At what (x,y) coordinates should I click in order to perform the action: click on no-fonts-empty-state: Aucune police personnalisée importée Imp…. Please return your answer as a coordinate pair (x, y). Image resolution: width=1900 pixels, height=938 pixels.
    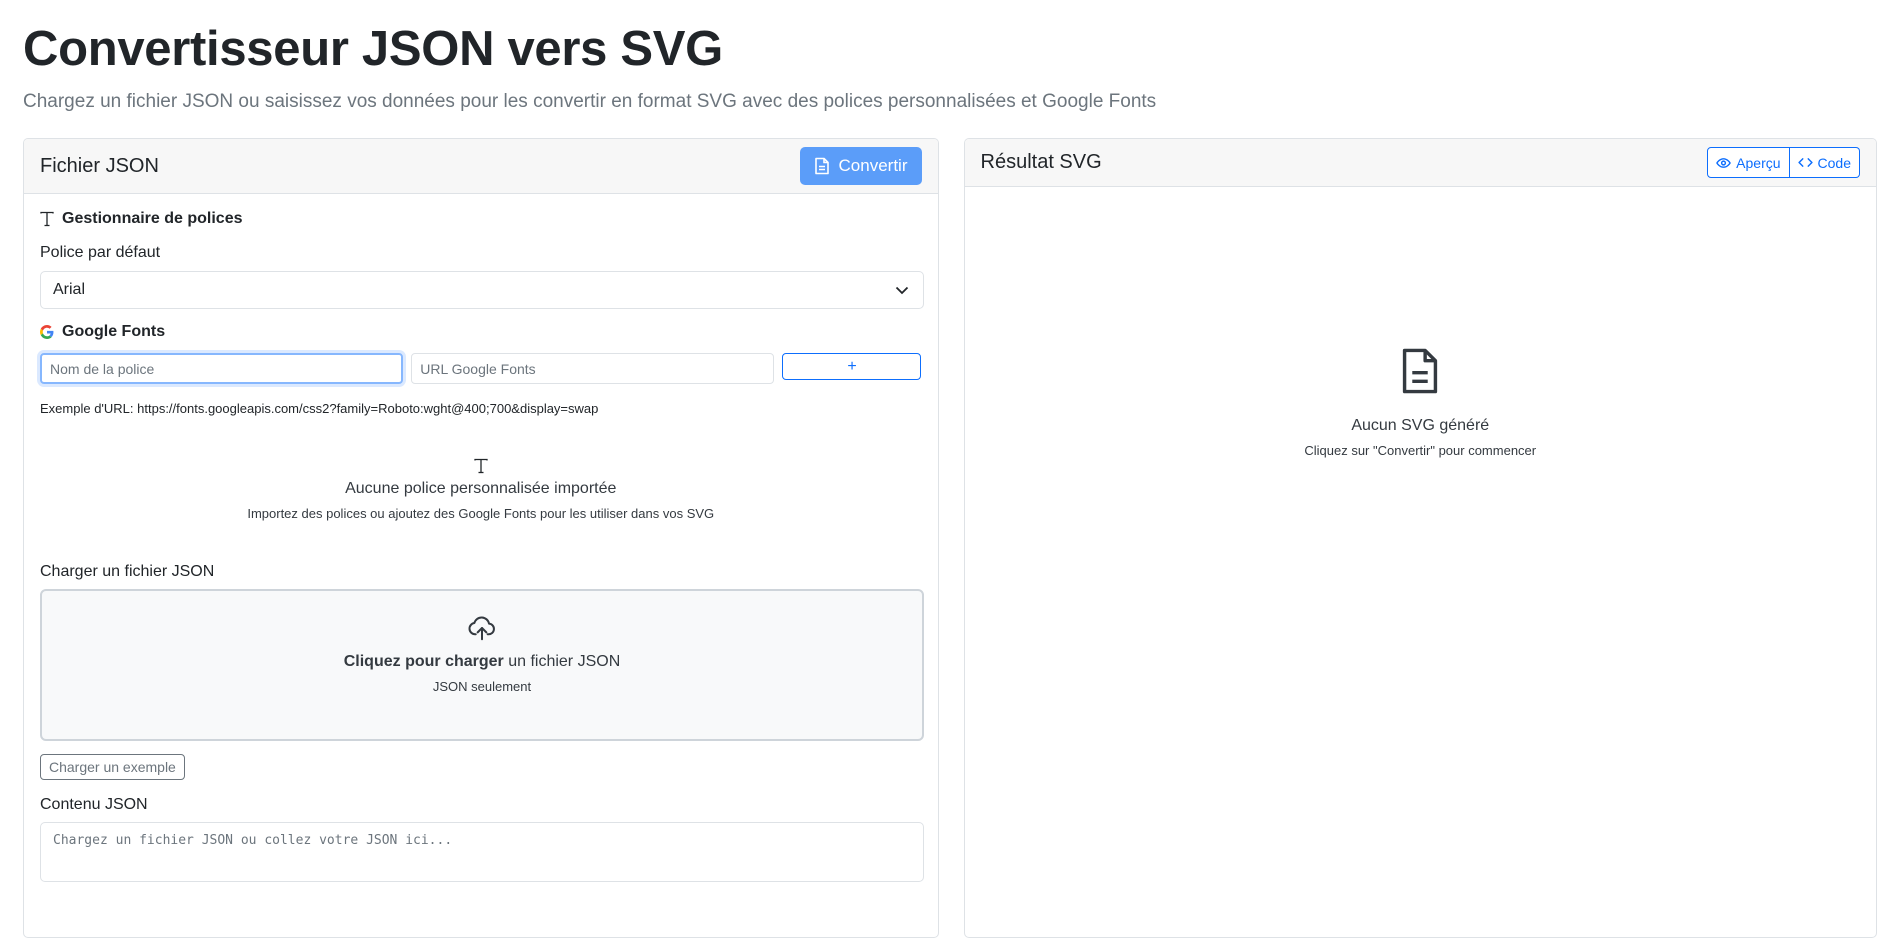
    Looking at the image, I should click on (481, 489).